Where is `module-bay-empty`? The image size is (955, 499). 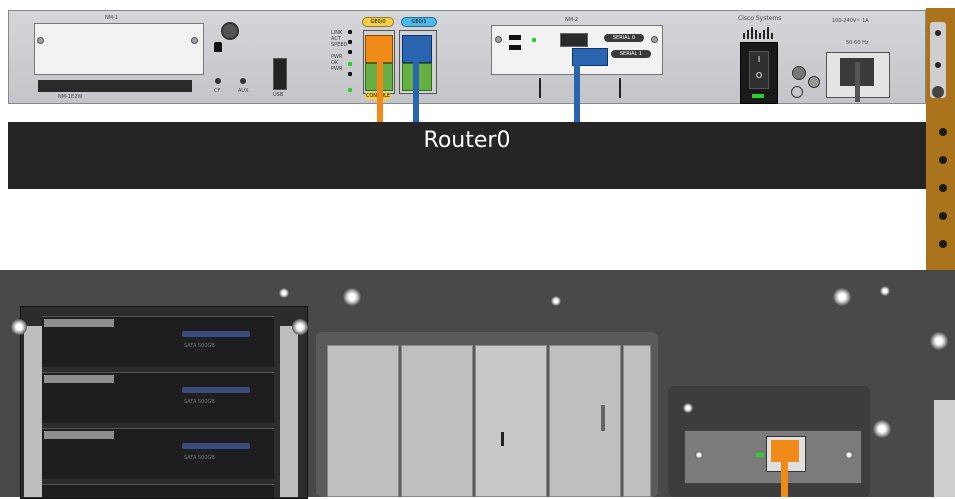 module-bay-empty is located at coordinates (119, 49).